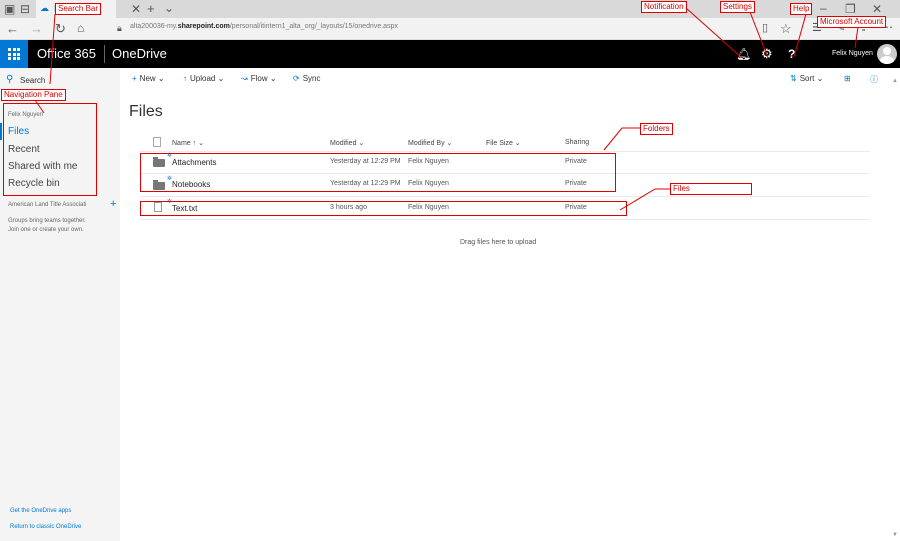 Image resolution: width=900 pixels, height=541 pixels. Describe the element at coordinates (499, 143) in the screenshot. I see `column-file-size-label: File Size` at that location.